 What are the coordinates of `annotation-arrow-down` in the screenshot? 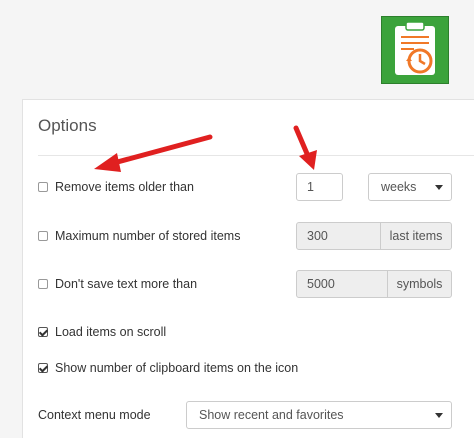 It's located at (302, 142).